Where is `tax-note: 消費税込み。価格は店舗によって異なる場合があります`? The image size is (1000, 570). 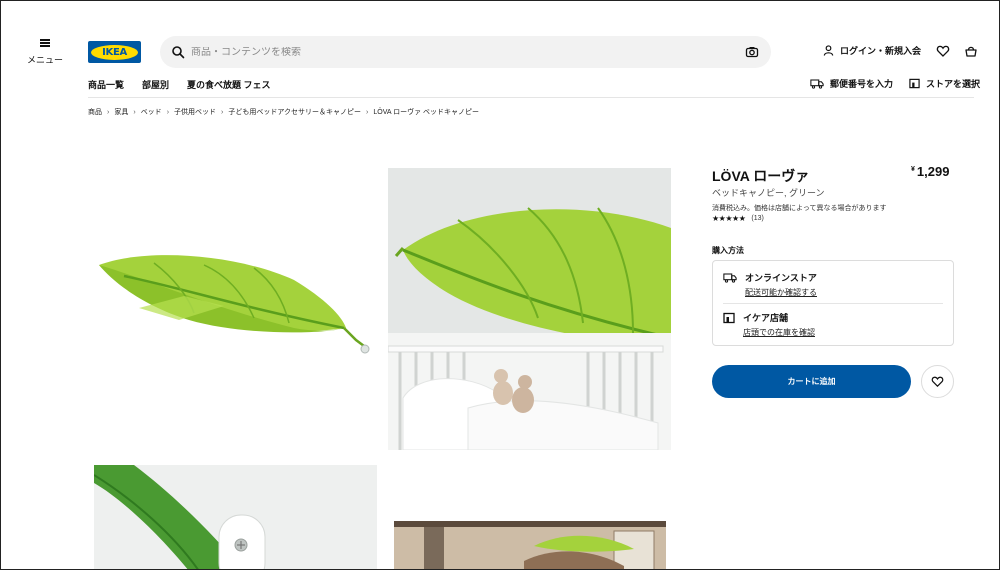
tax-note: 消費税込み。価格は店舗によって異なる場合があります is located at coordinates (799, 208).